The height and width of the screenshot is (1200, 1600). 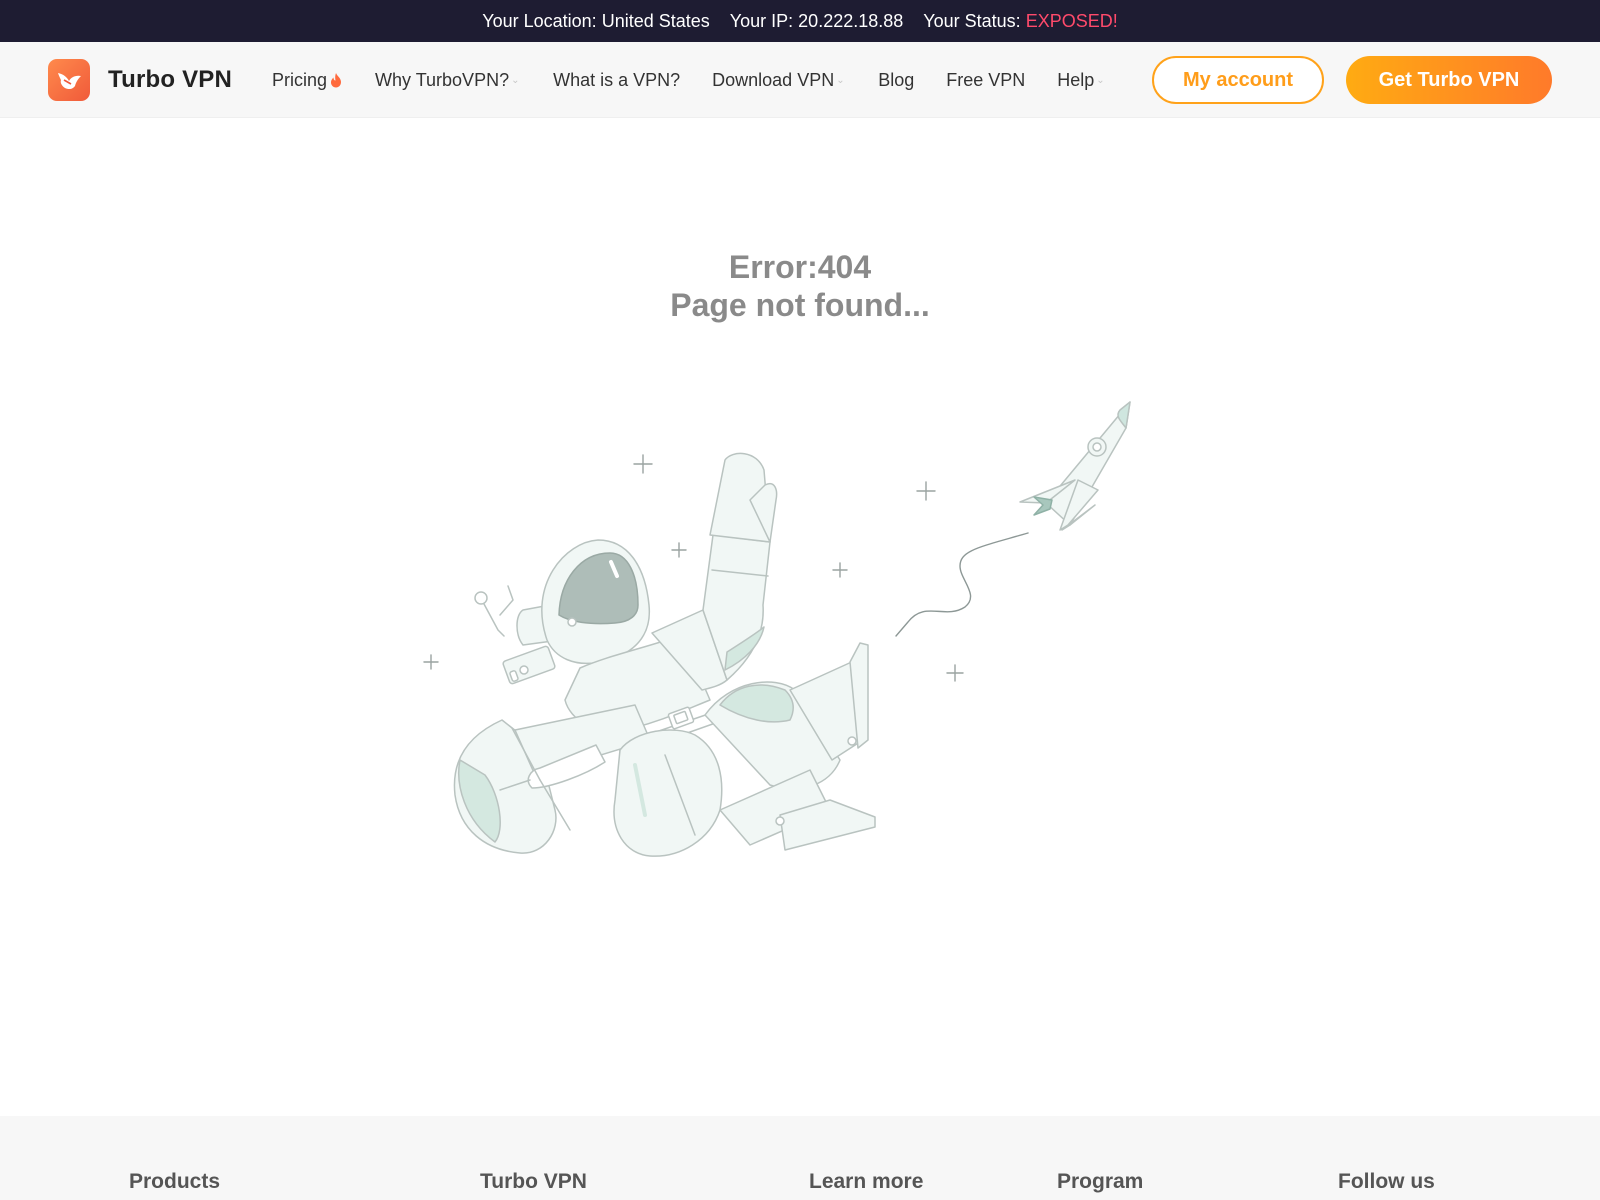 I want to click on status-info: Your Status: EXPOSED!, so click(x=1020, y=21).